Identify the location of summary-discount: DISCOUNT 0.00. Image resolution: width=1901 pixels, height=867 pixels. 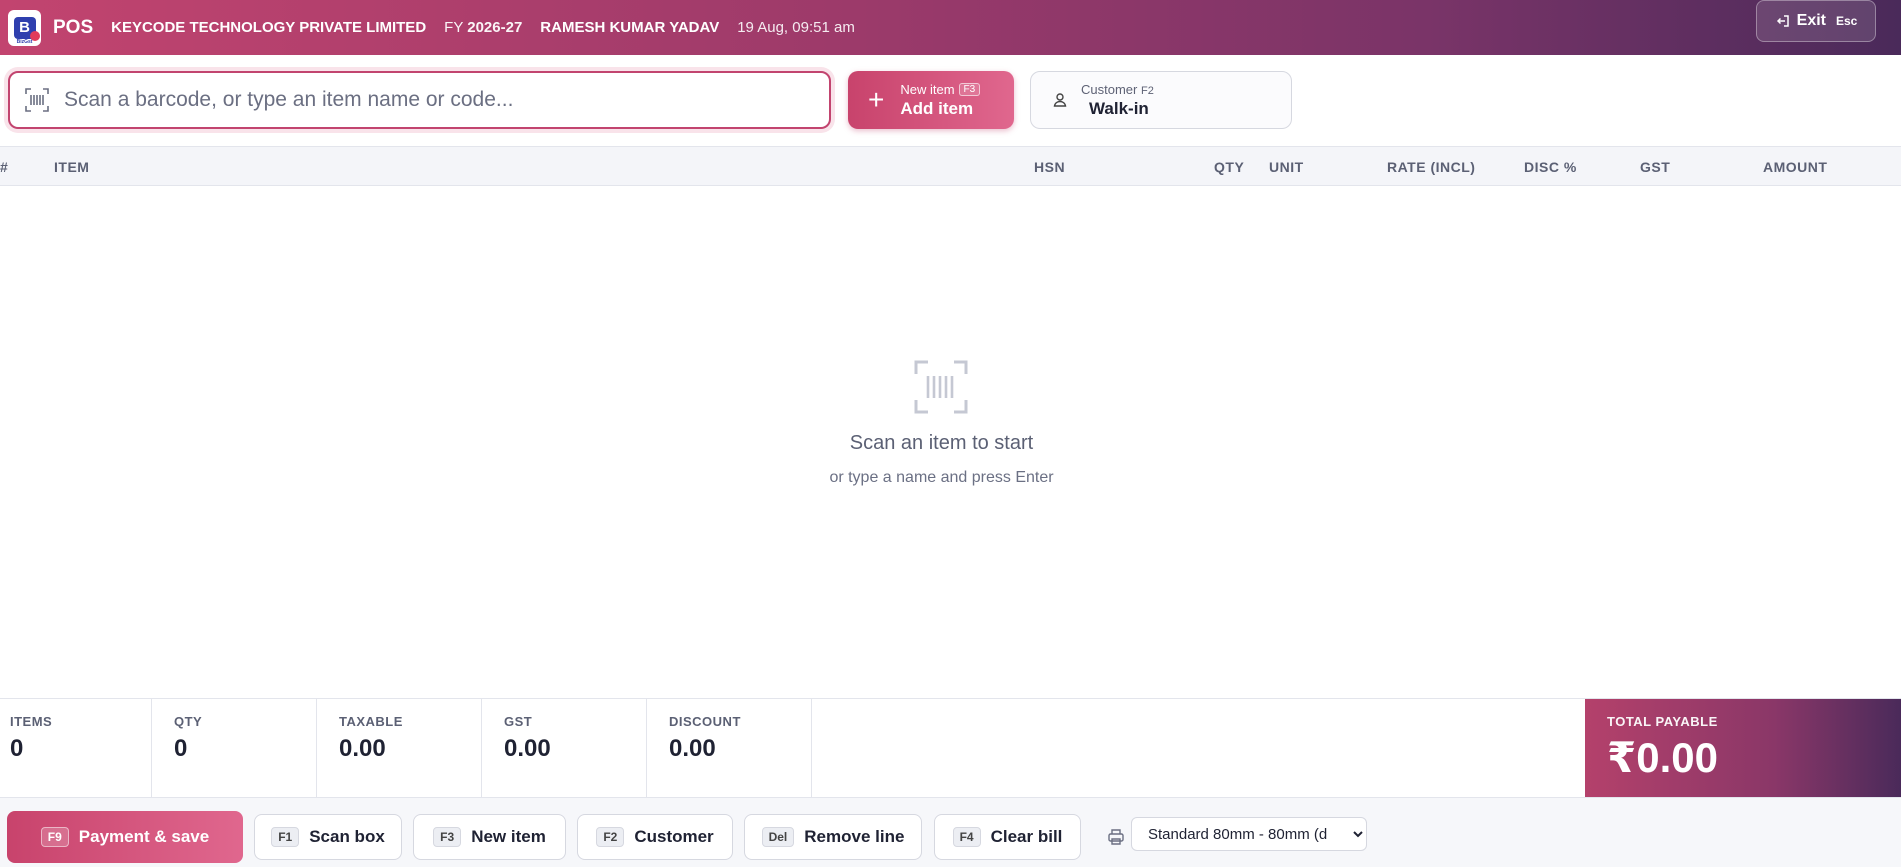
(729, 748).